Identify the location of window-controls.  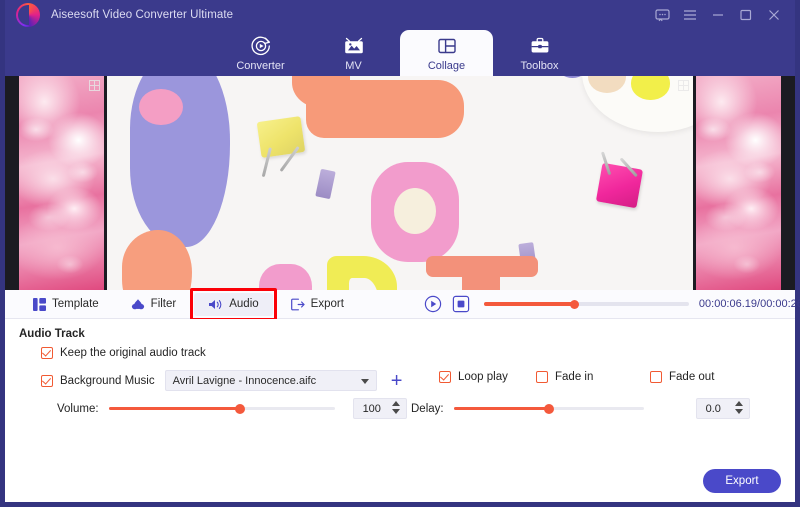
(722, 15).